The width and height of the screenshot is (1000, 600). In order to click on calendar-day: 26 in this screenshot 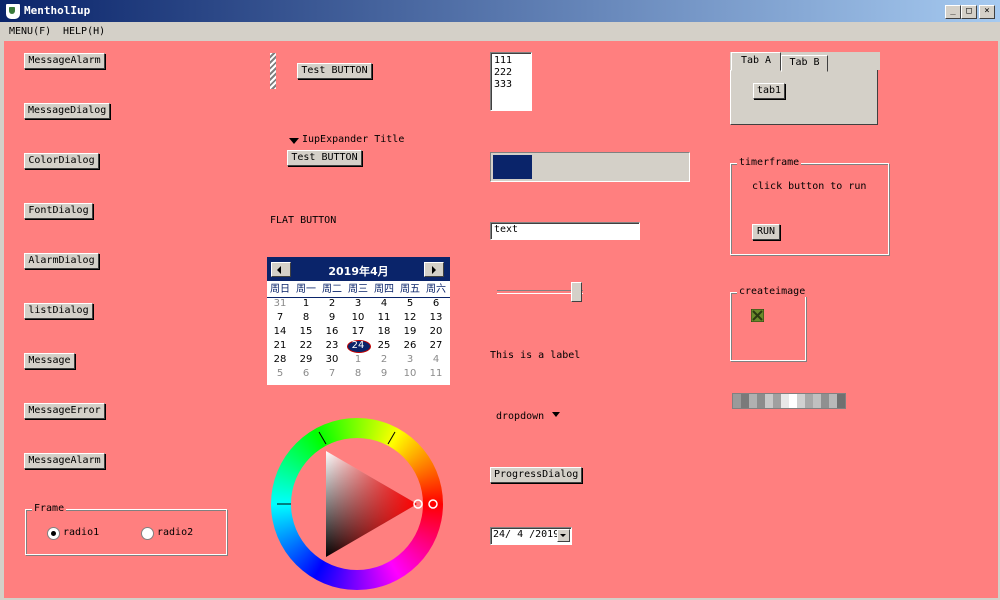, I will do `click(410, 346)`.